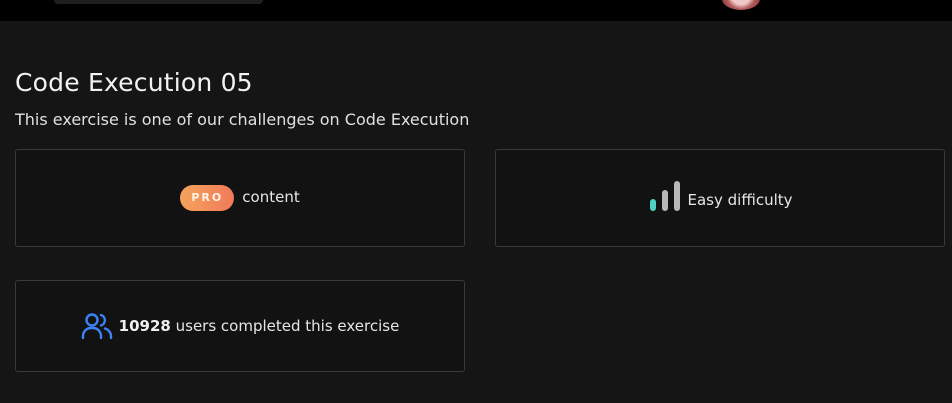 The height and width of the screenshot is (403, 952). What do you see at coordinates (240, 198) in the screenshot?
I see `pro-content-card: PRO content` at bounding box center [240, 198].